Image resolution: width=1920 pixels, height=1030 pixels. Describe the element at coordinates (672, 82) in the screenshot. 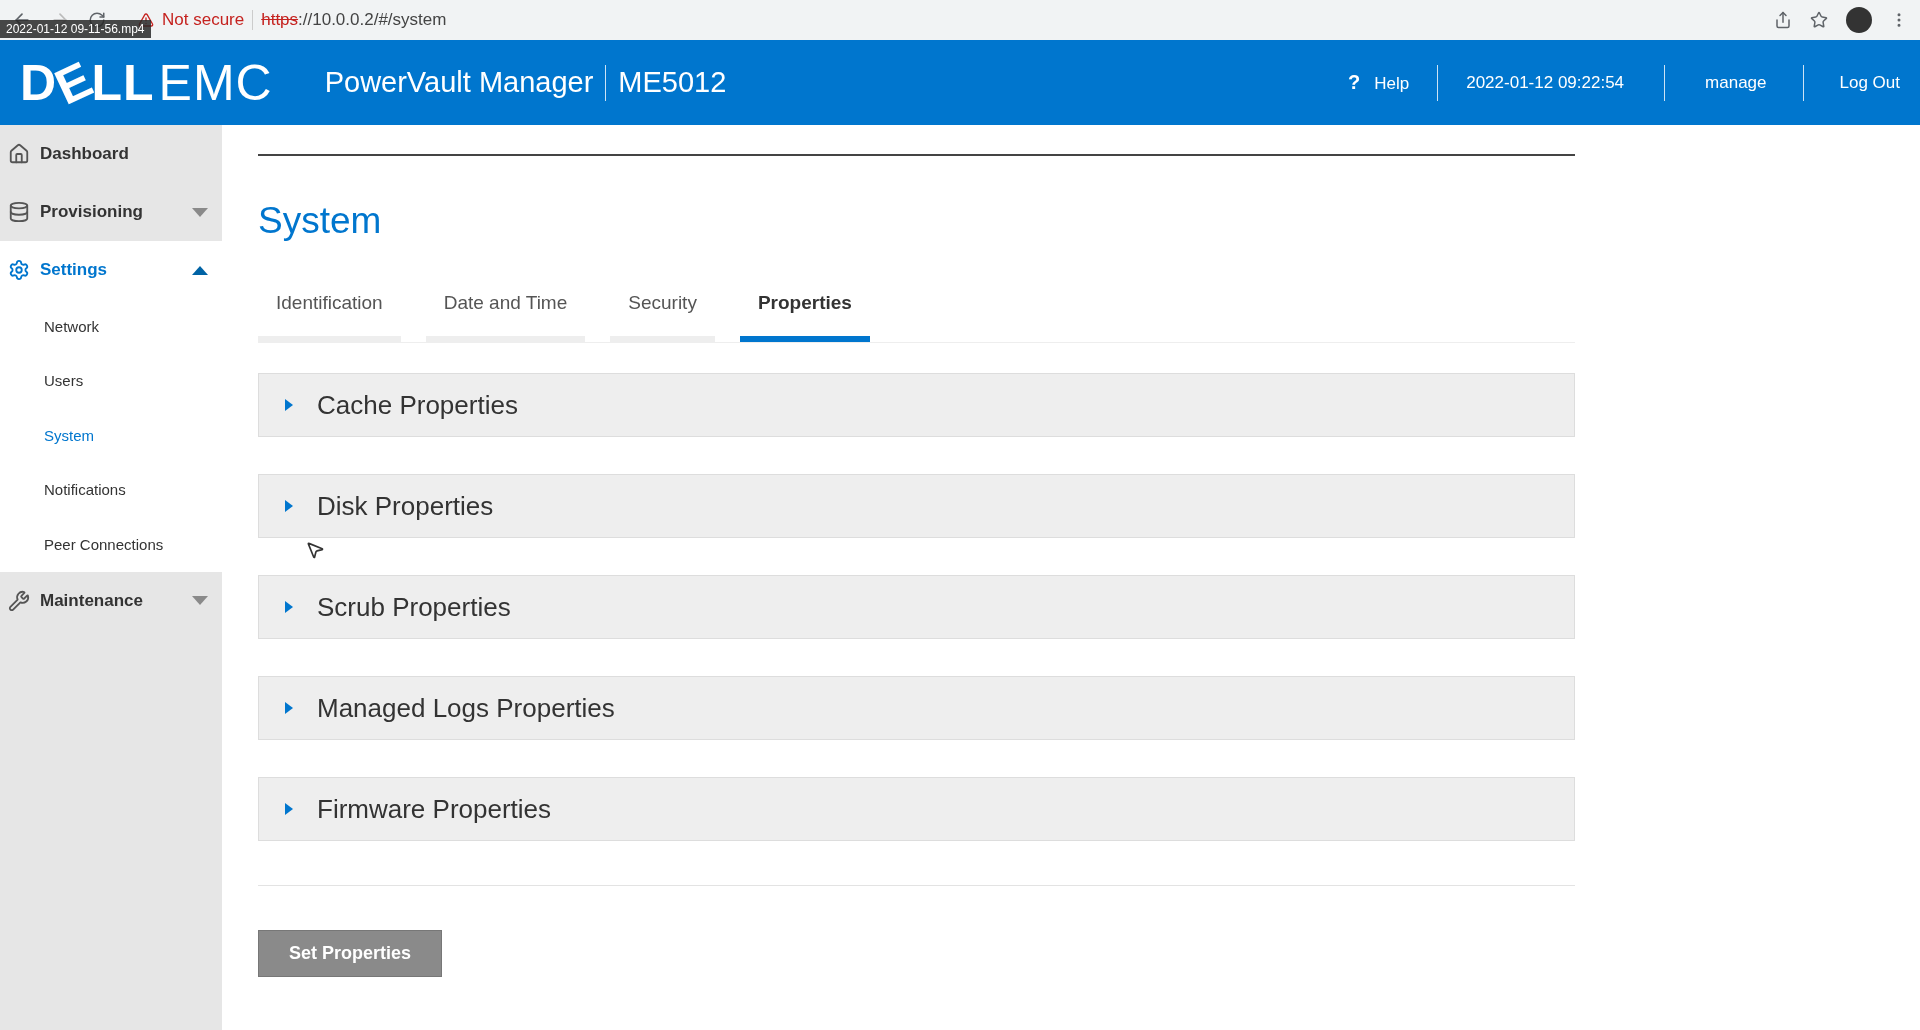

I see `model-name: ME5012` at that location.